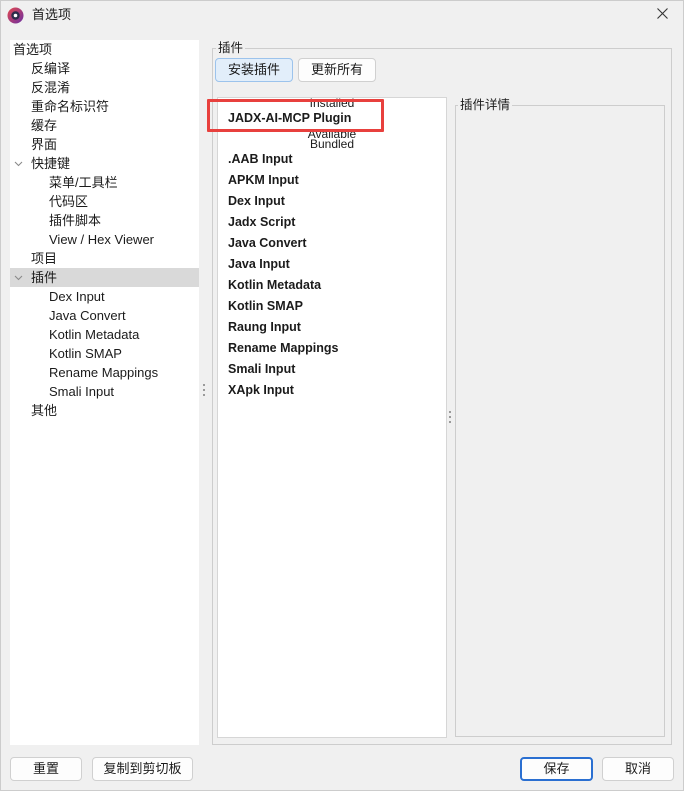 The height and width of the screenshot is (791, 684). Describe the element at coordinates (337, 70) in the screenshot. I see `update-all-button: 更新所有` at that location.